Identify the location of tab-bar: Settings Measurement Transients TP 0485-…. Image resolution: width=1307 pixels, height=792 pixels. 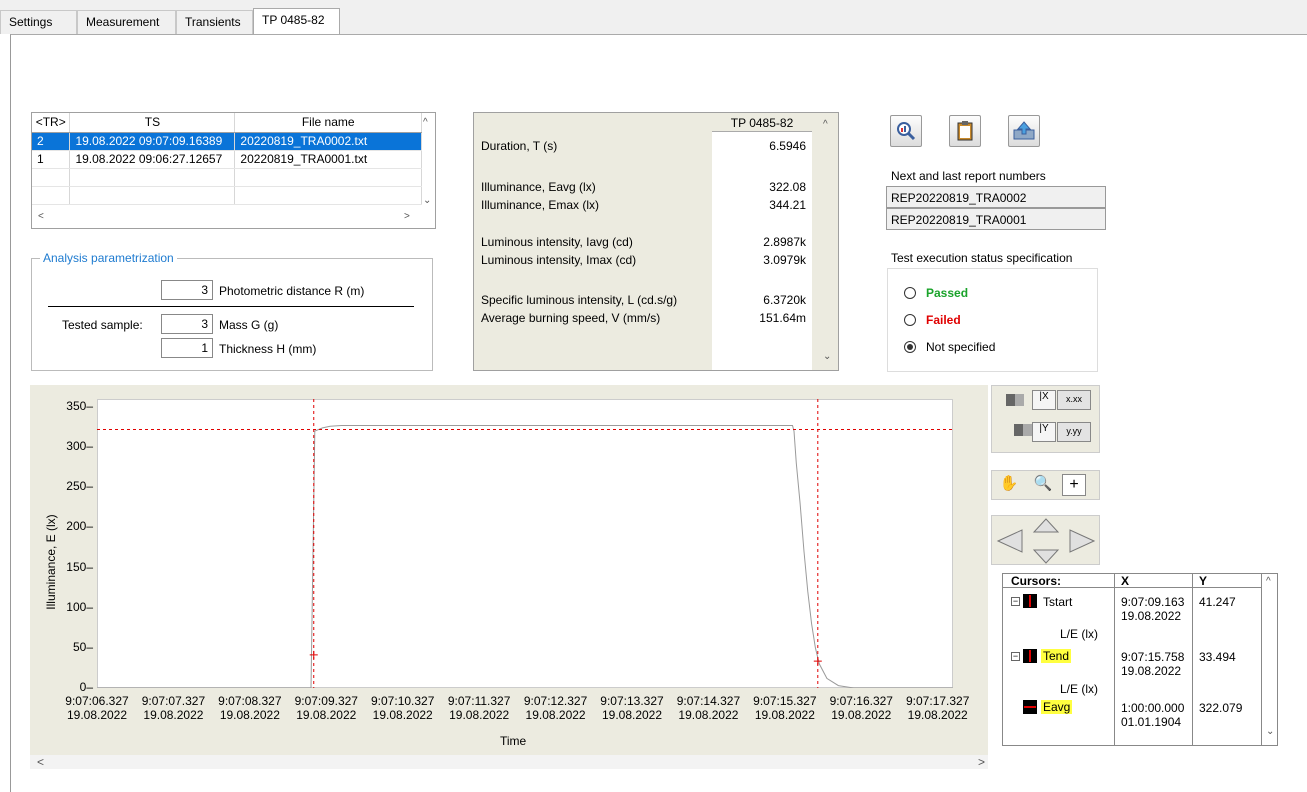
(653, 17).